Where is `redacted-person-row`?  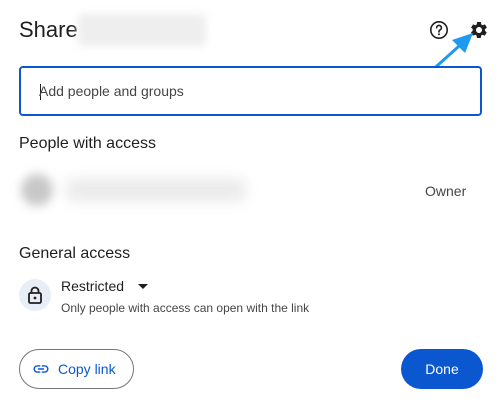 redacted-person-row is located at coordinates (133, 191).